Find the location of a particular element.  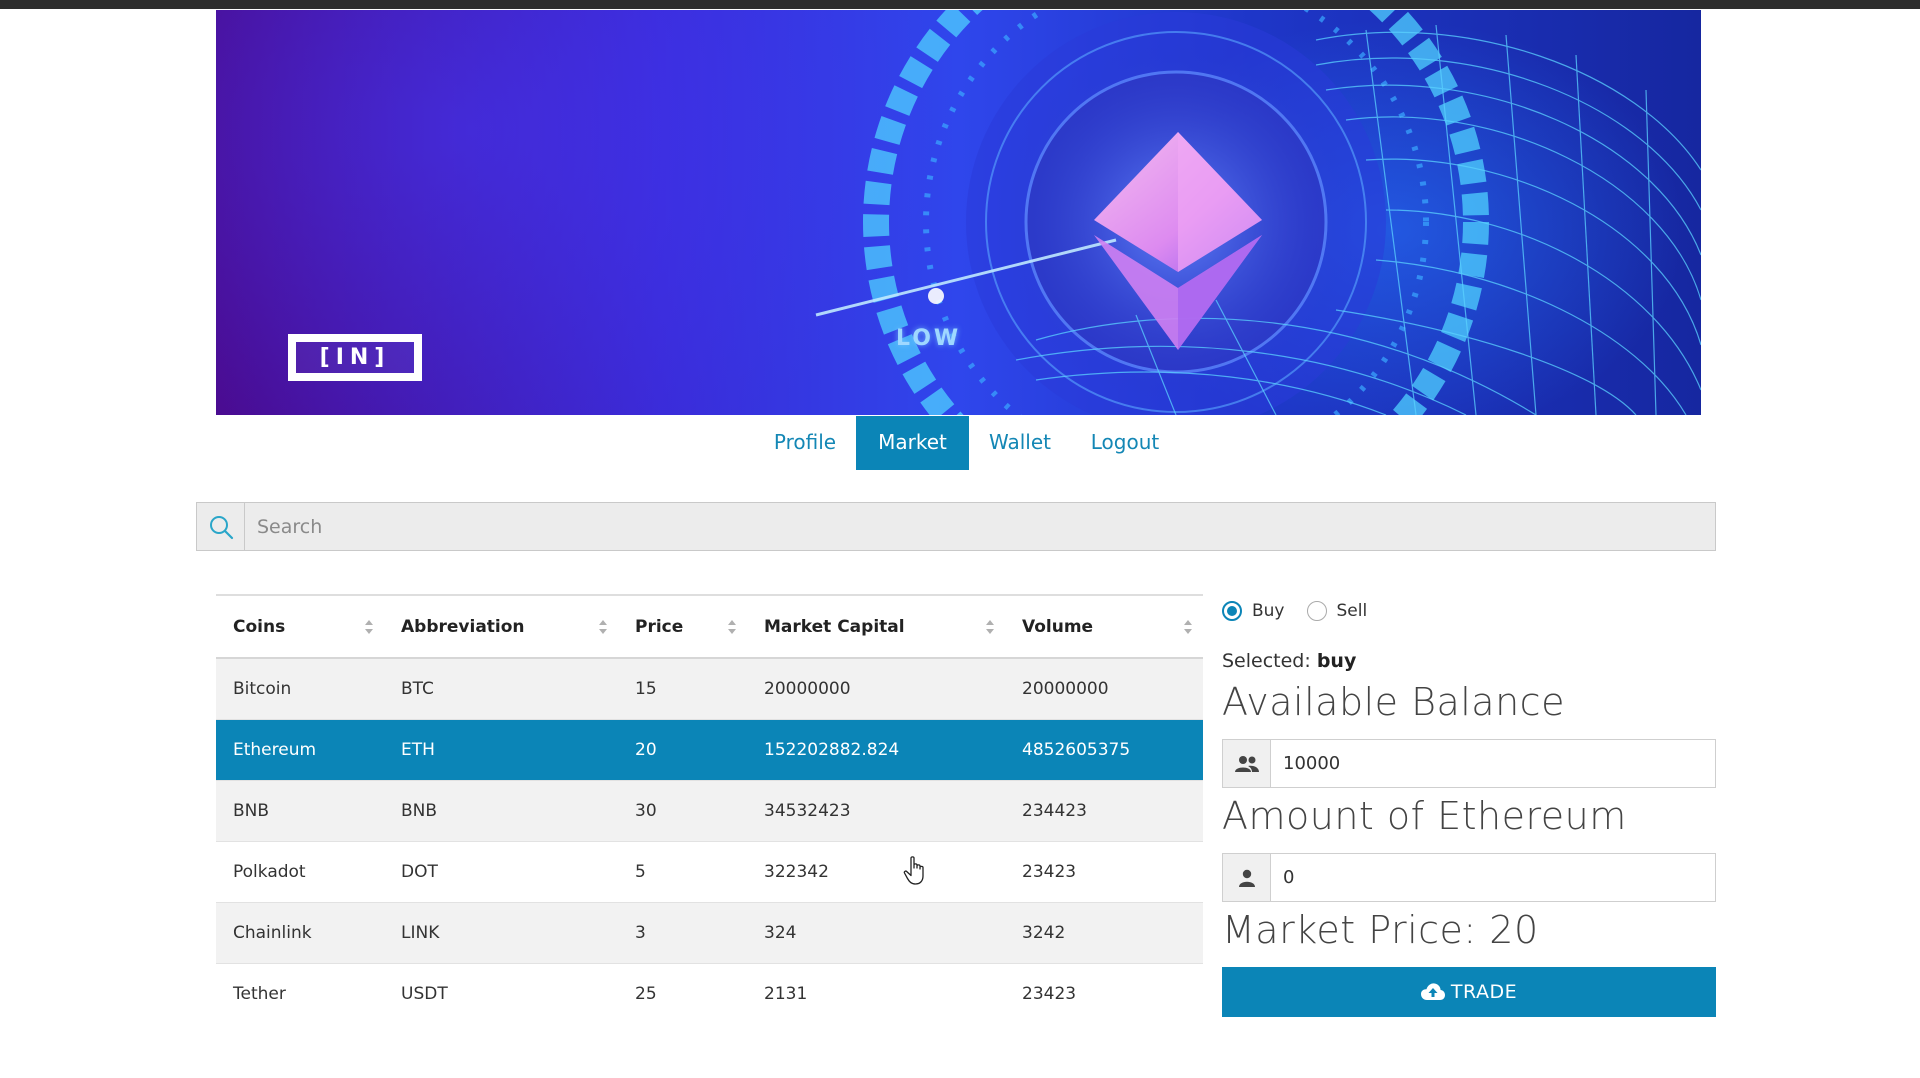

cell-abbreviation: BNB is located at coordinates (419, 810).